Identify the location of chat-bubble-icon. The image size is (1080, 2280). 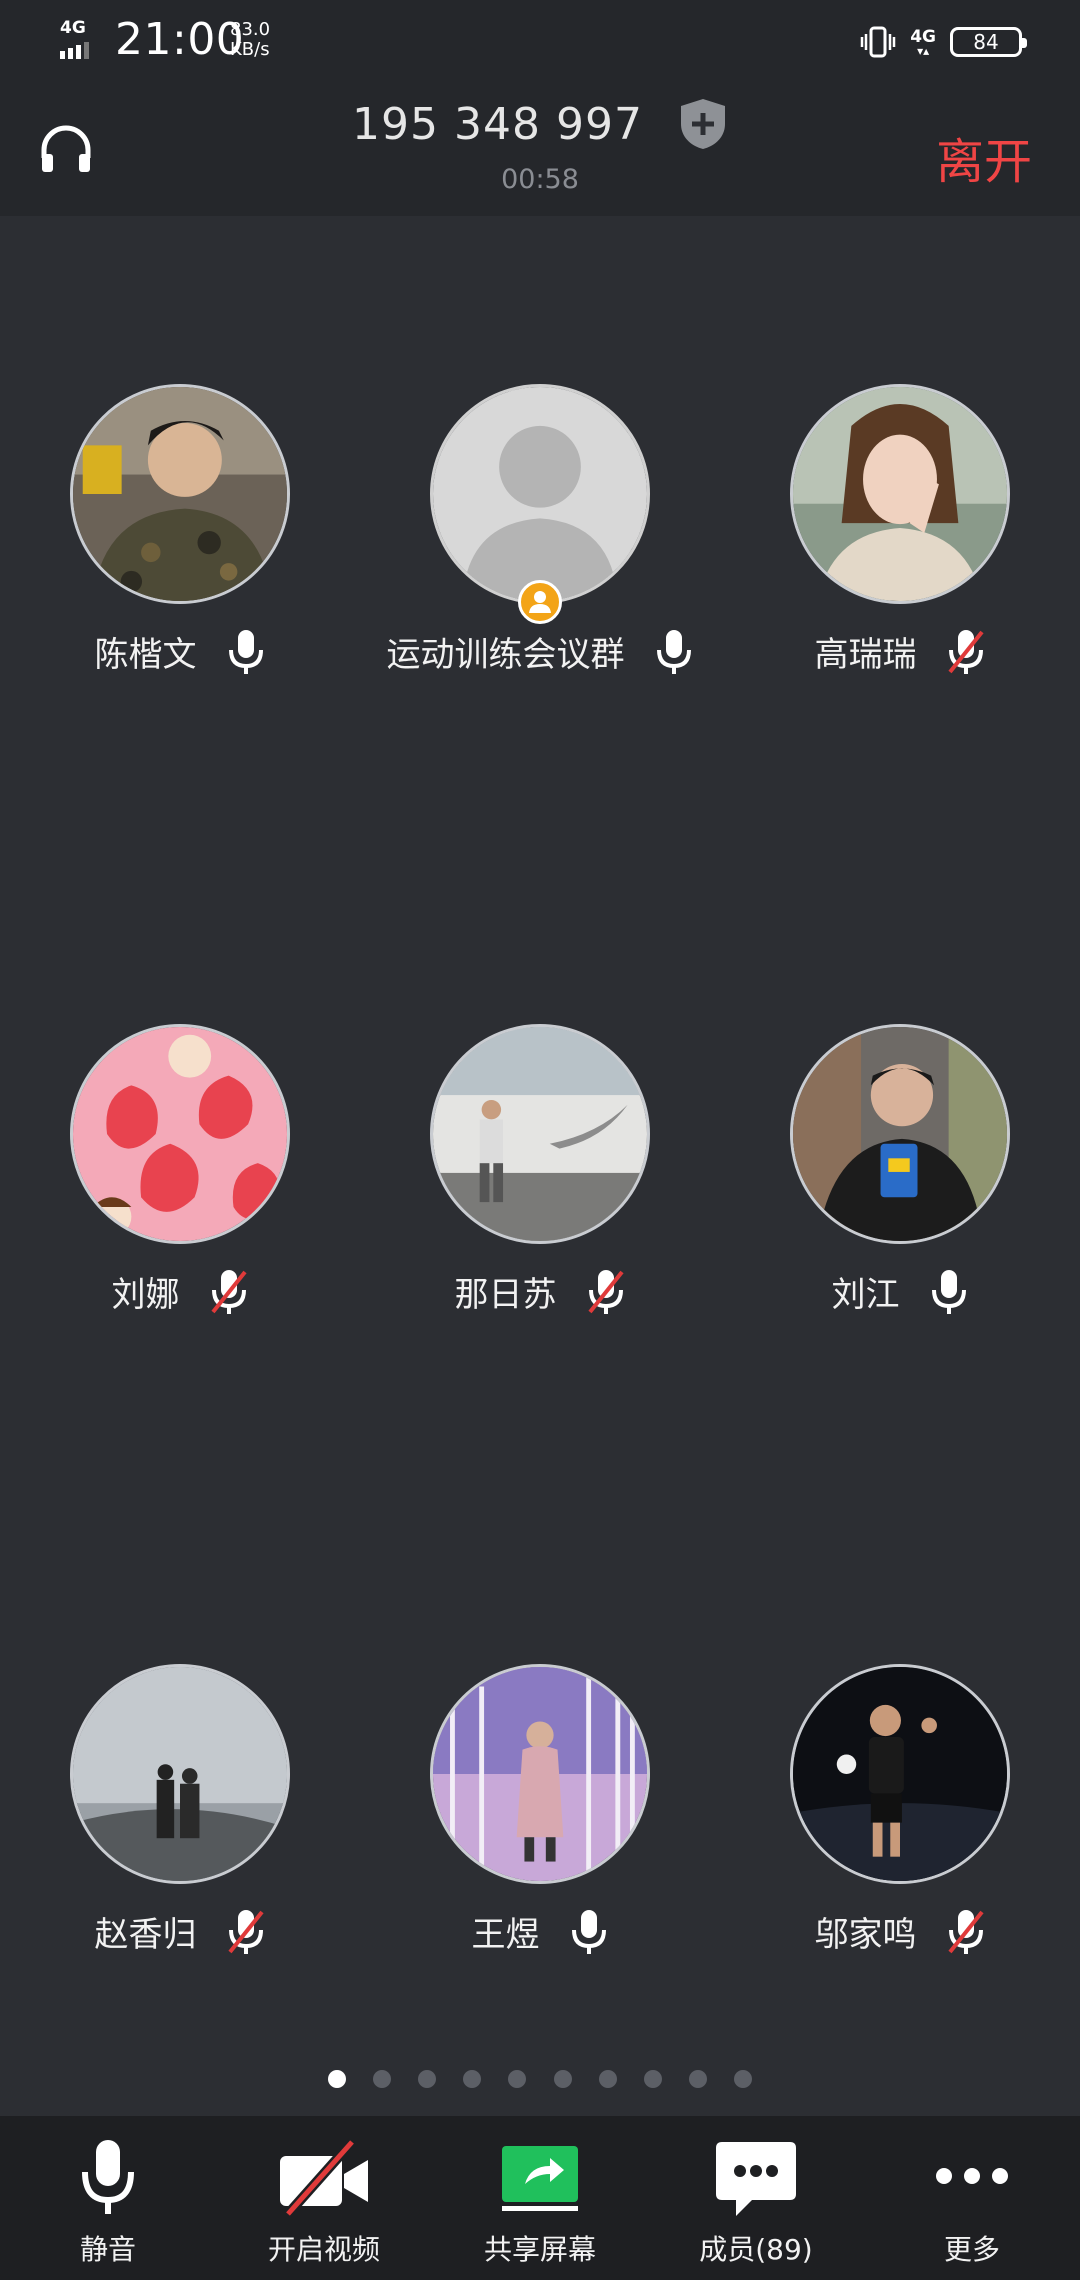
(756, 2179).